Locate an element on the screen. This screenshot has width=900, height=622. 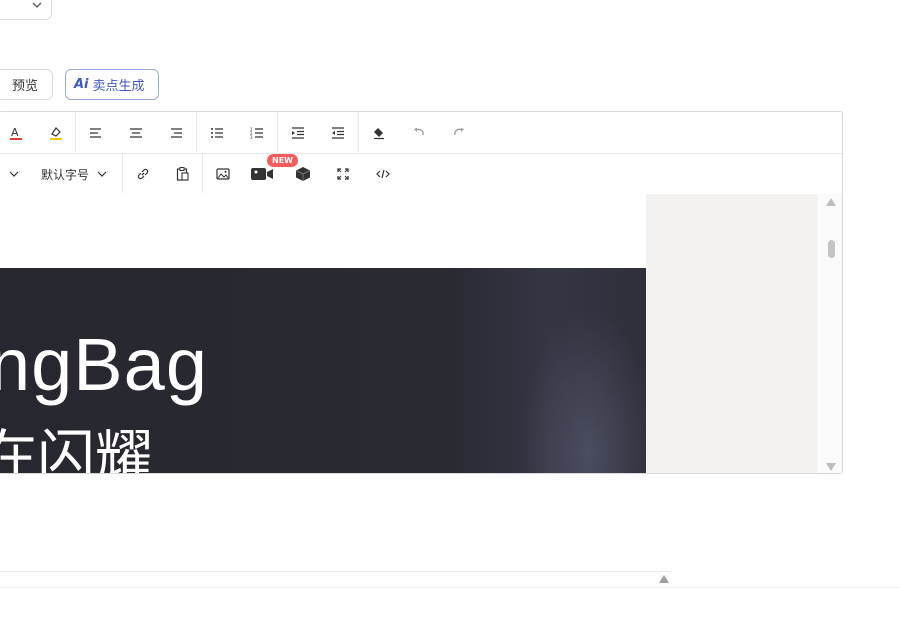
font-size-select: 默认字号 is located at coordinates (74, 174).